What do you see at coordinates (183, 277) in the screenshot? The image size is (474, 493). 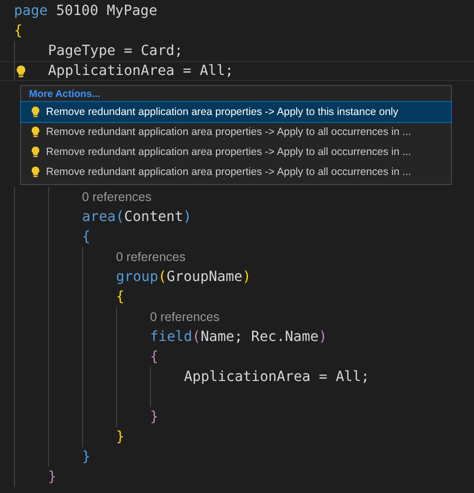 I see `code-line: group(GroupName)` at bounding box center [183, 277].